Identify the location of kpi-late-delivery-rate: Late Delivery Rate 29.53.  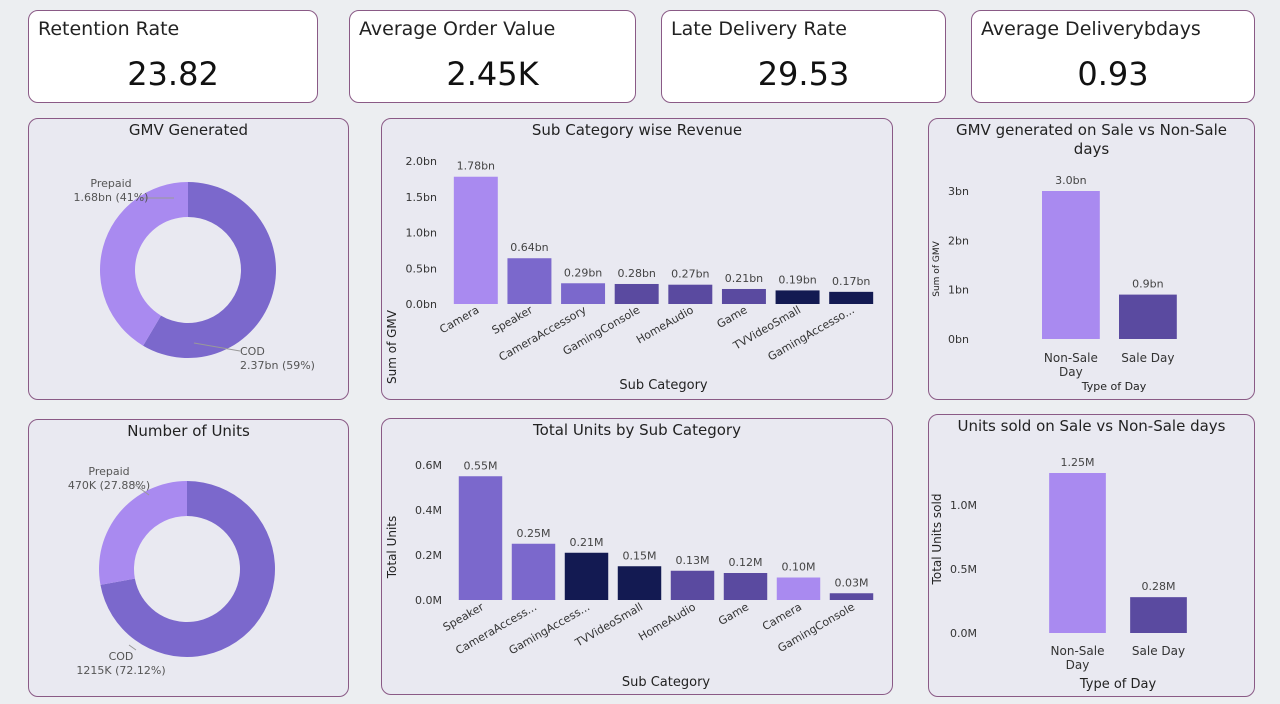
(803, 56).